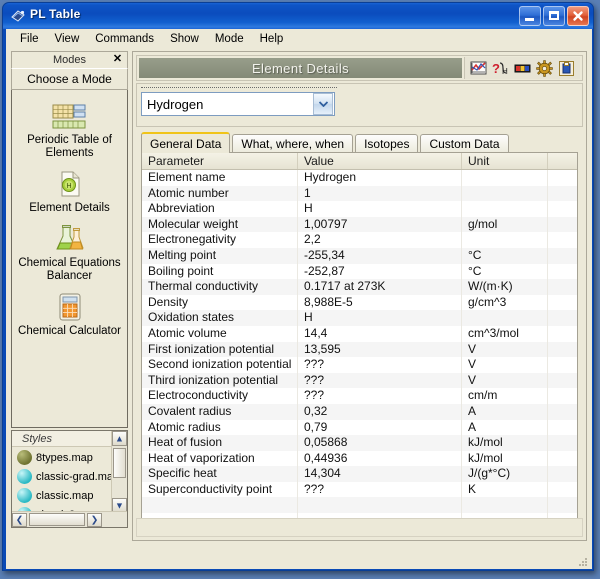  Describe the element at coordinates (359, 240) in the screenshot. I see `table-row: Electronegativity 2,2` at that location.